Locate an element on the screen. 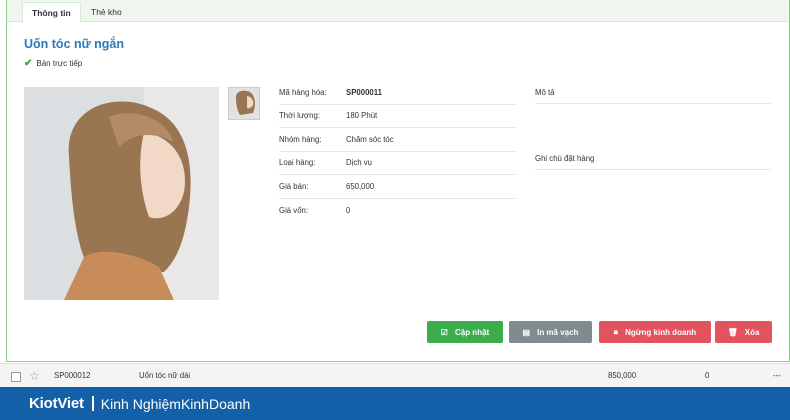  update-button-label: Cập nhật is located at coordinates (472, 332).